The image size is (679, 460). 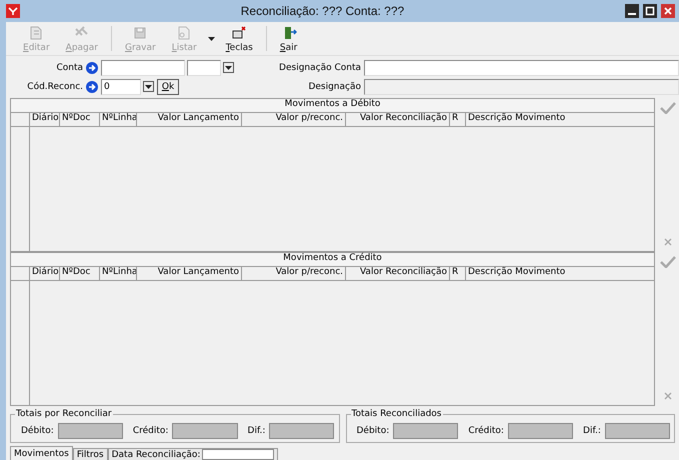 I want to click on account-name-field, so click(x=521, y=68).